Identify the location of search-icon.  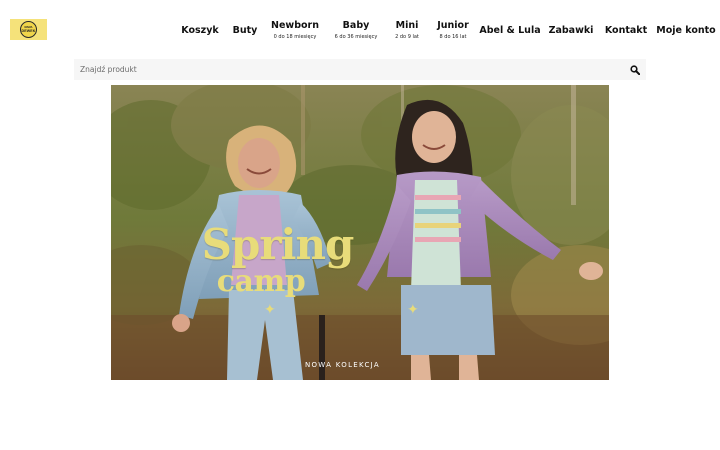
(635, 69).